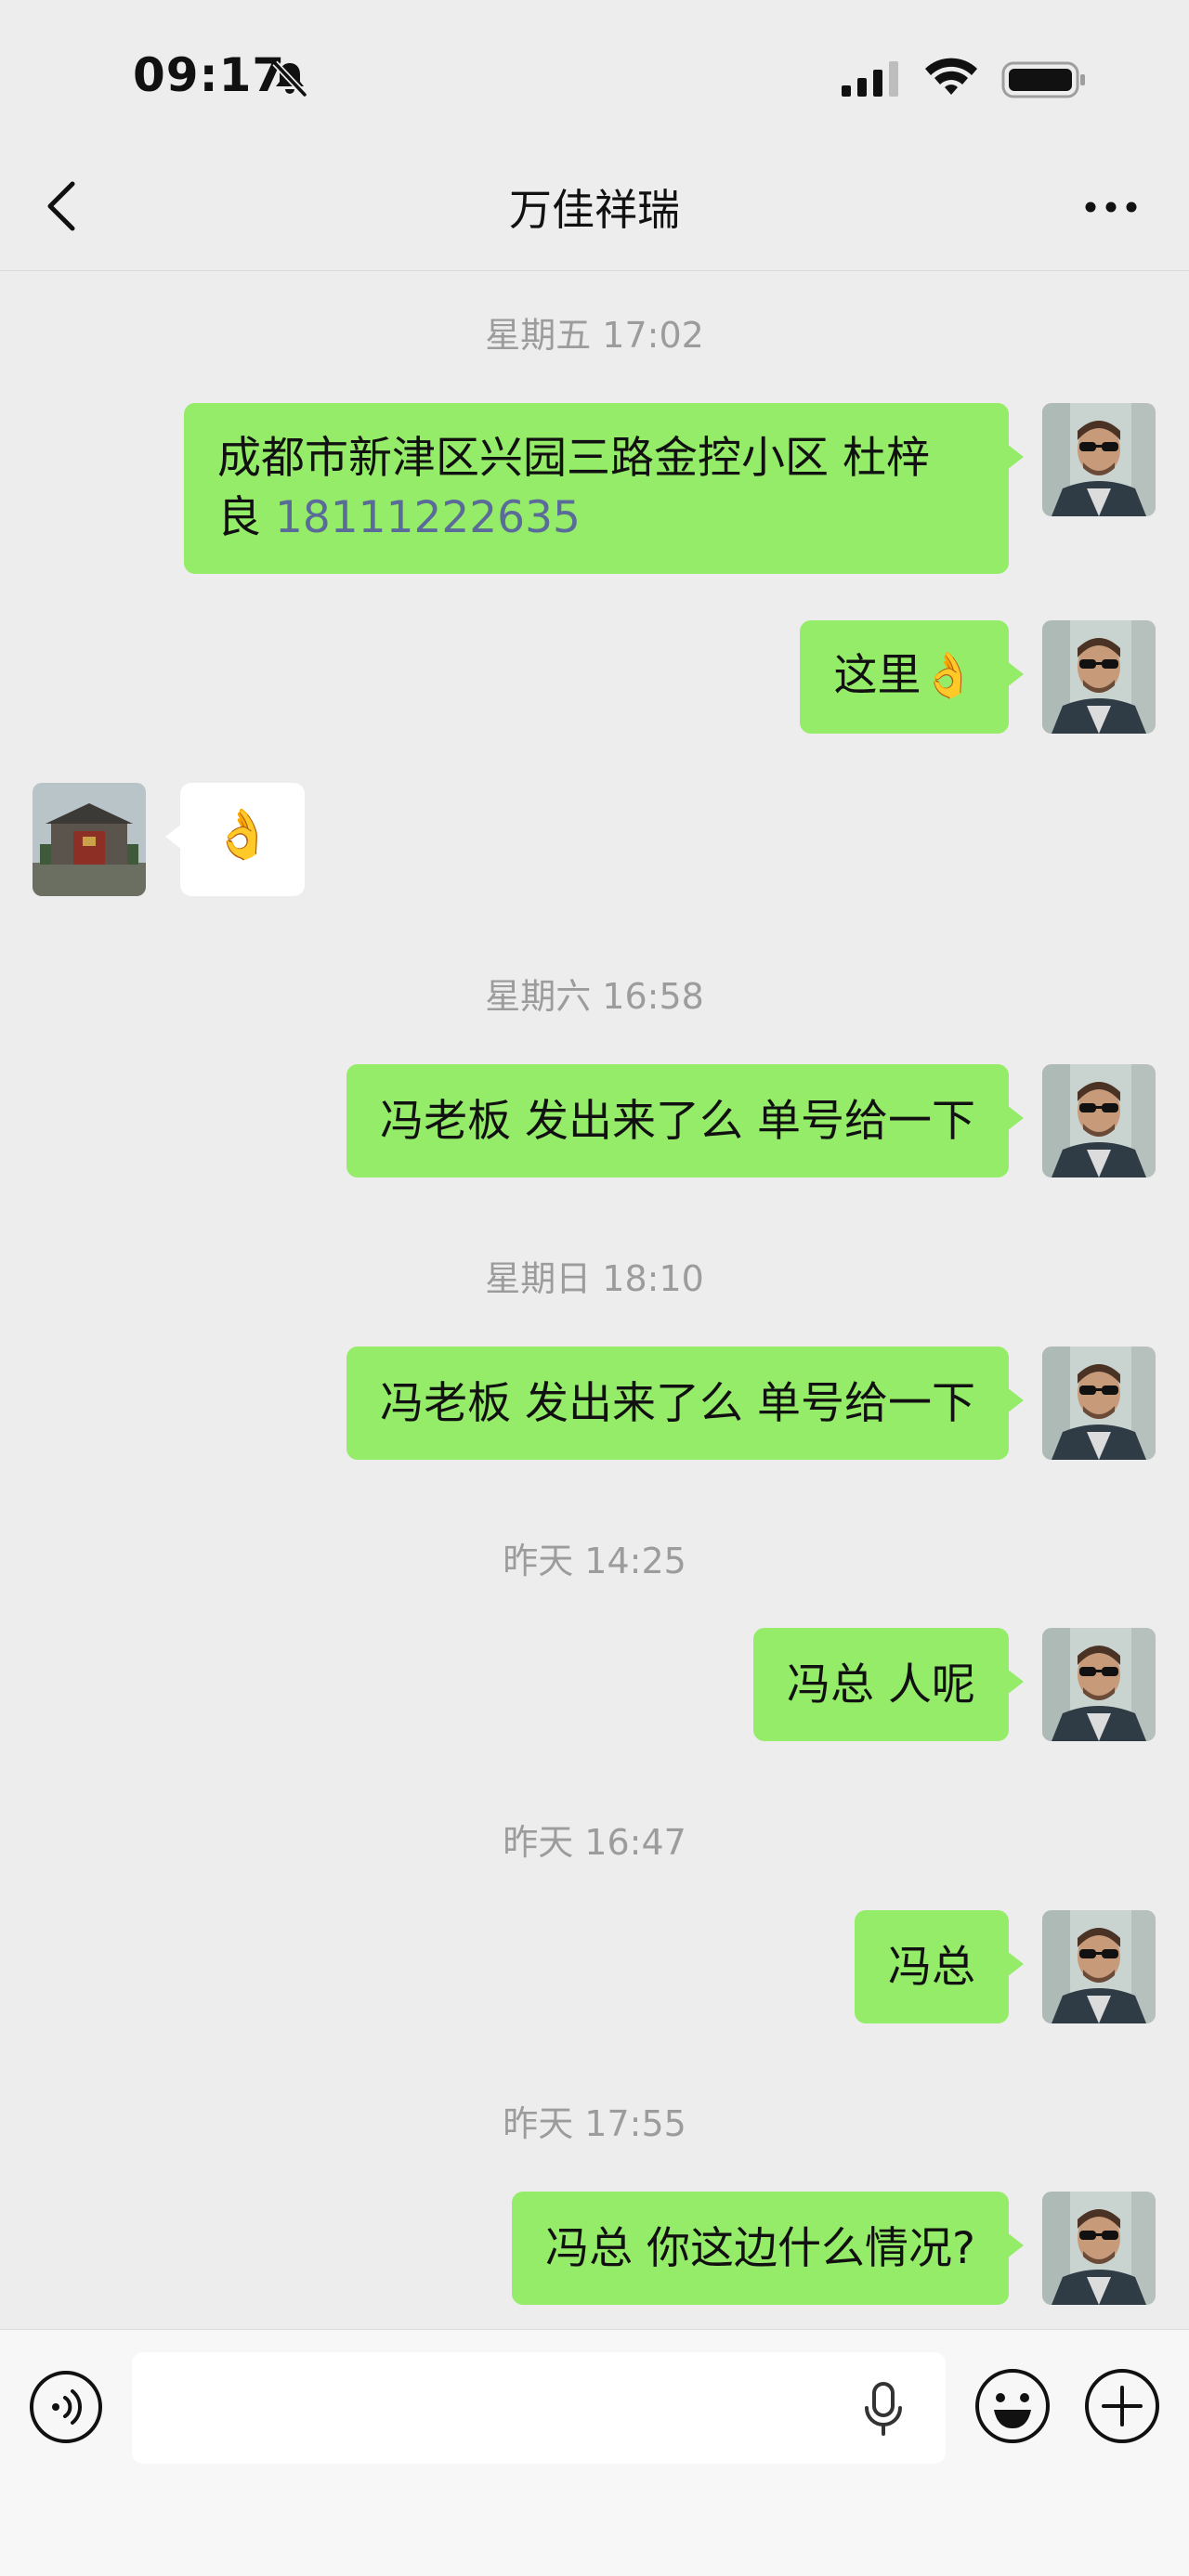  Describe the element at coordinates (1012, 2406) in the screenshot. I see `emoji-button` at that location.